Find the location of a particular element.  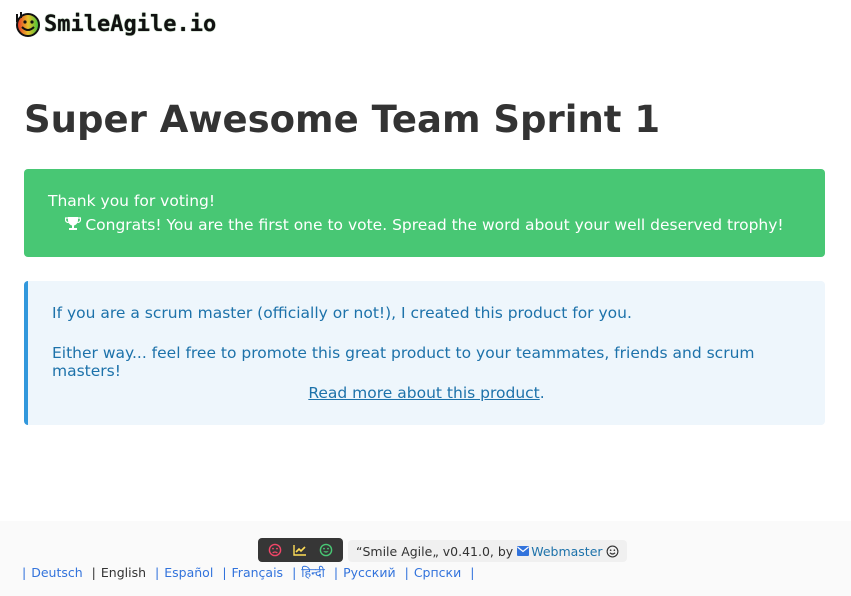

page-title: Super Awesome Team Sprint 1 is located at coordinates (342, 119).